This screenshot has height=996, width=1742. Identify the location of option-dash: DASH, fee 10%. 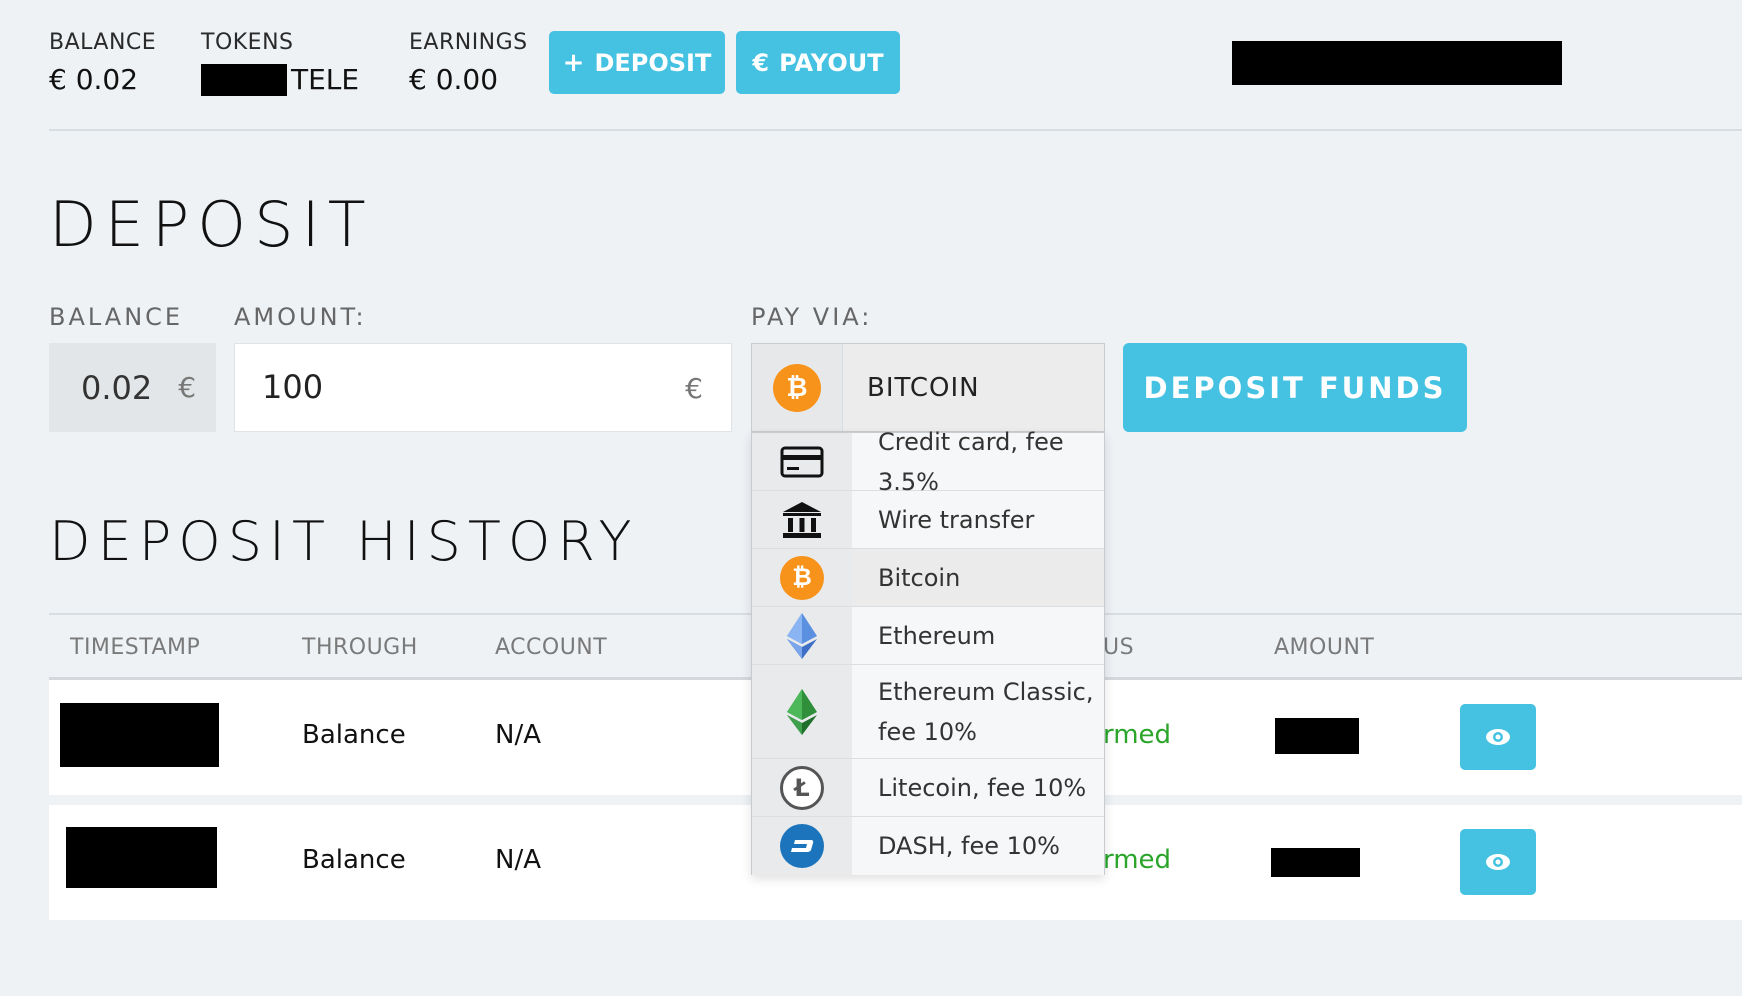
(928, 846).